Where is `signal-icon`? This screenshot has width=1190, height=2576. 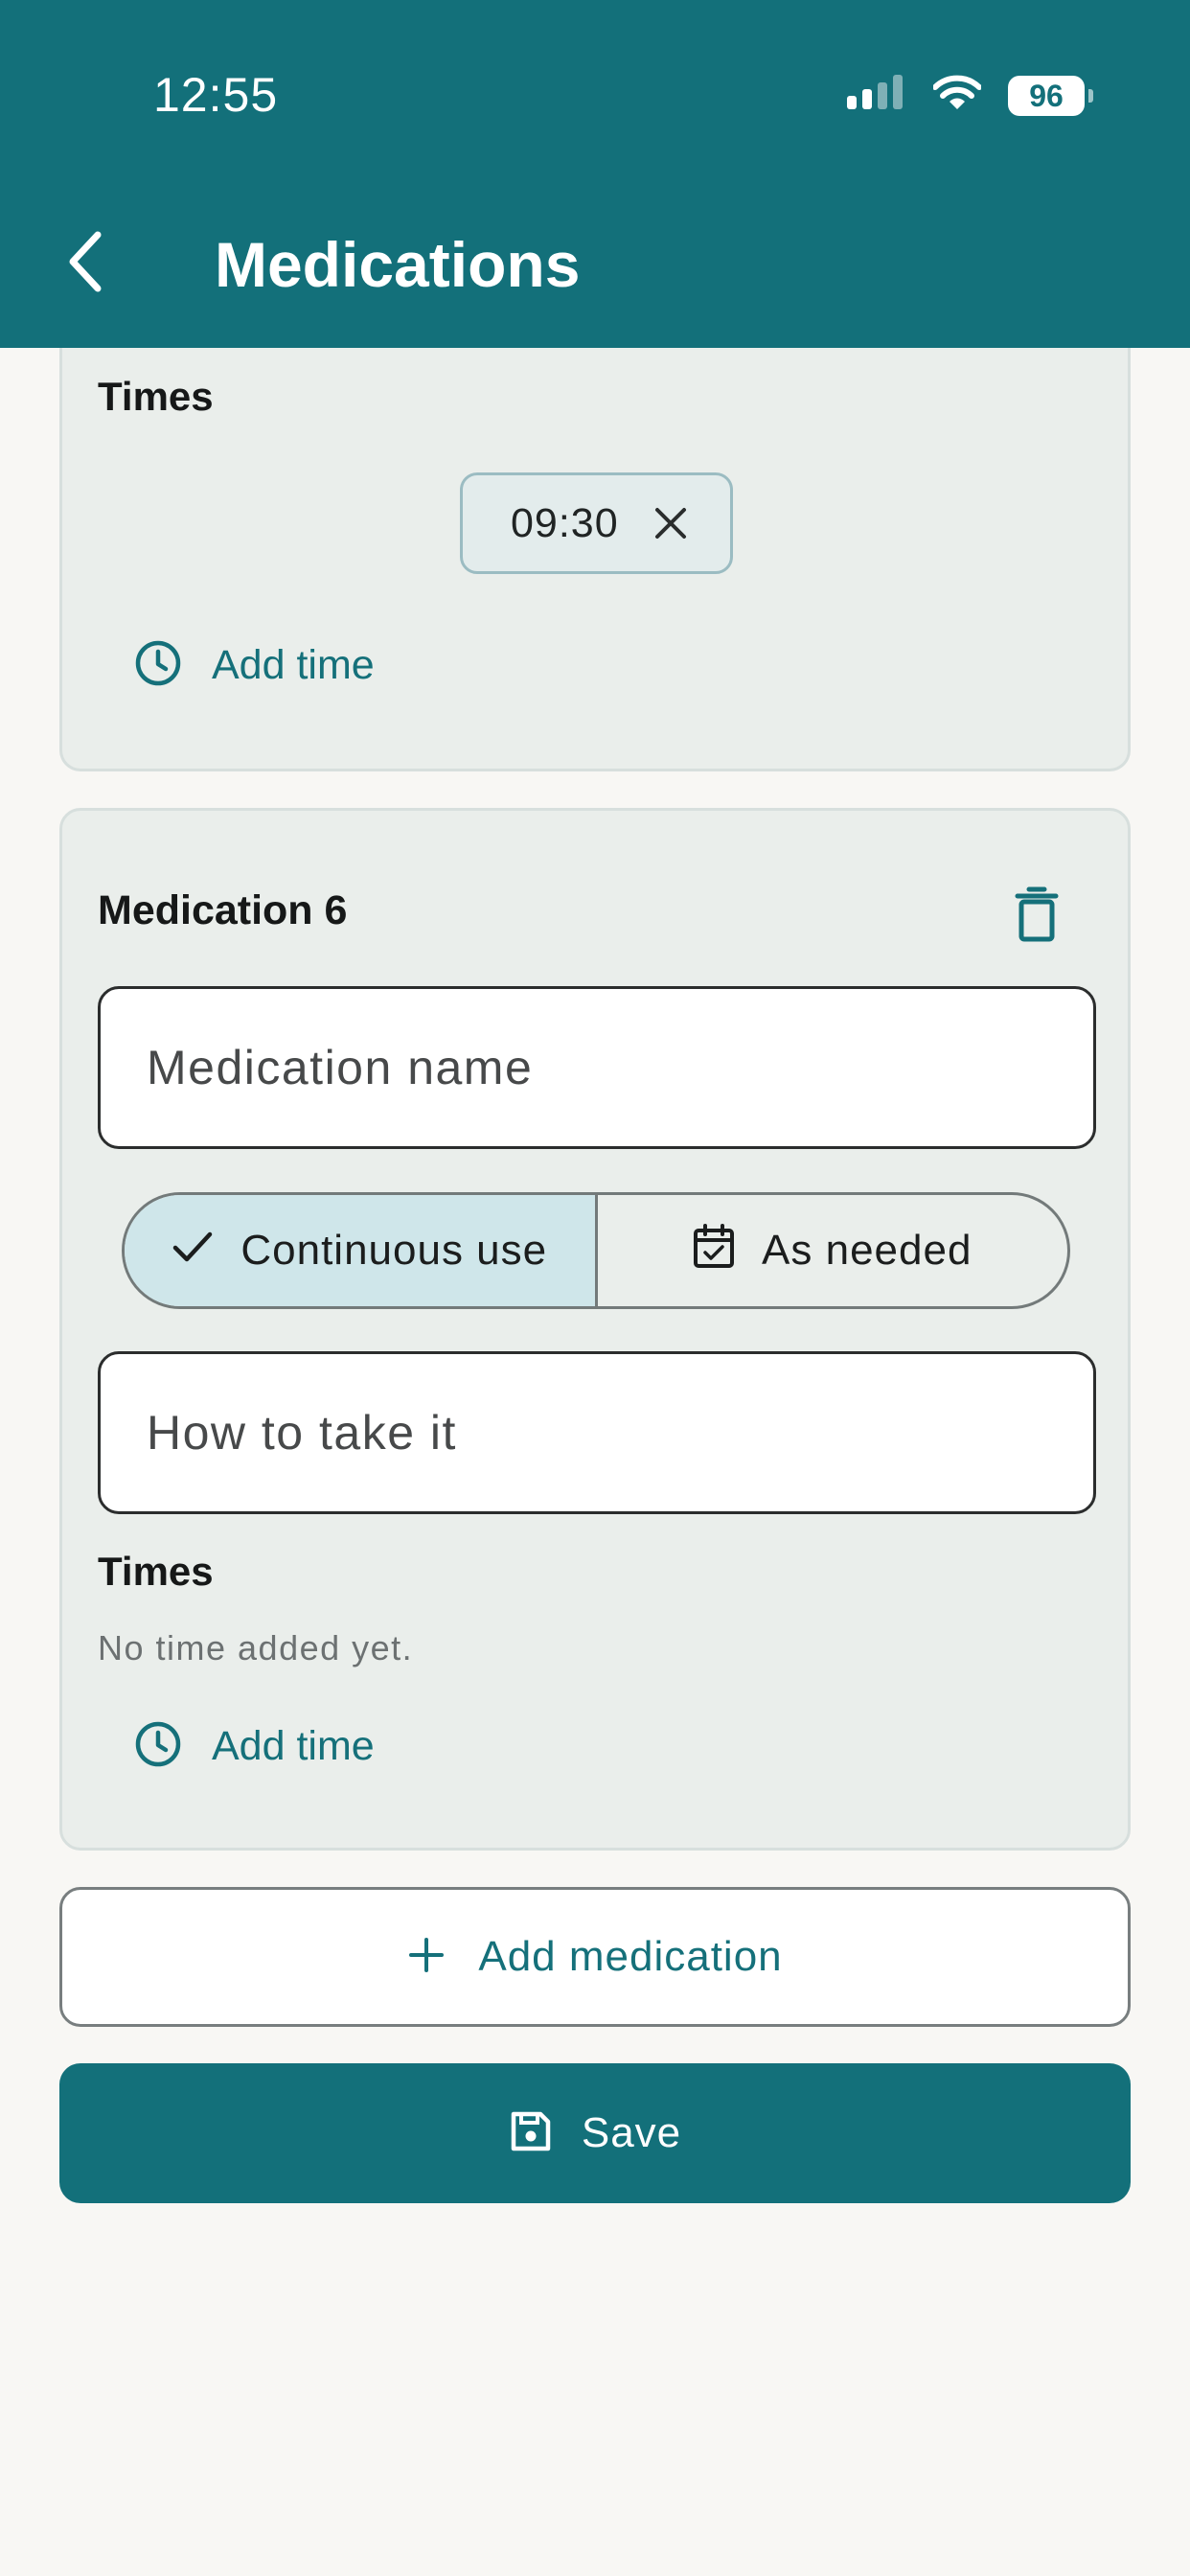 signal-icon is located at coordinates (876, 96).